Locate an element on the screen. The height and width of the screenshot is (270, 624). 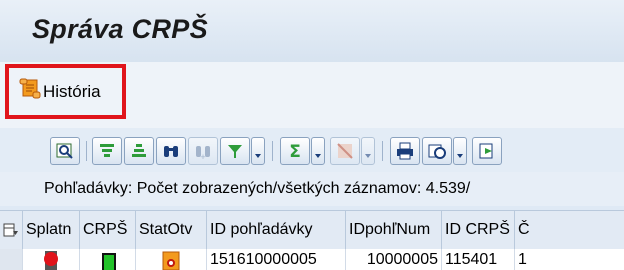
column-header-statotv: StatOtv is located at coordinates (171, 230).